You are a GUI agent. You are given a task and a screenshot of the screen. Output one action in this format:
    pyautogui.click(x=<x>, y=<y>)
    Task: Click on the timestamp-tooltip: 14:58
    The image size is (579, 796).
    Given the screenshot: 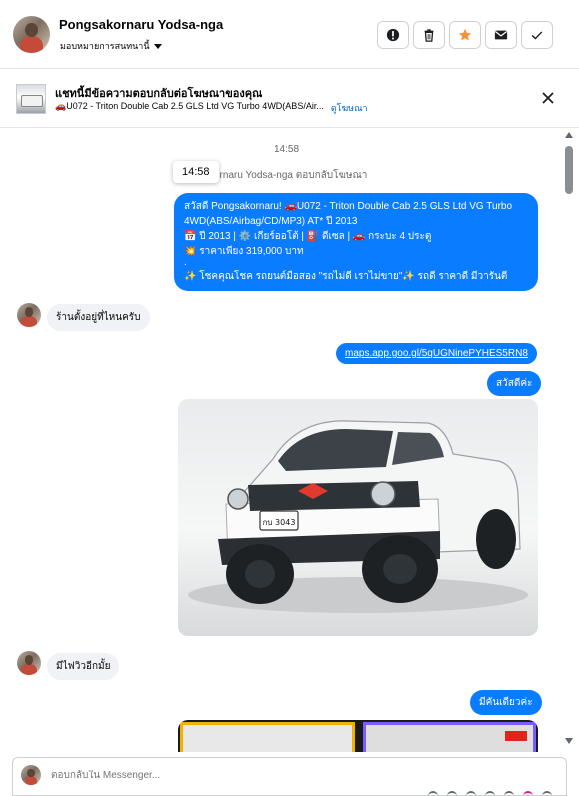 What is the action you would take?
    pyautogui.click(x=196, y=172)
    